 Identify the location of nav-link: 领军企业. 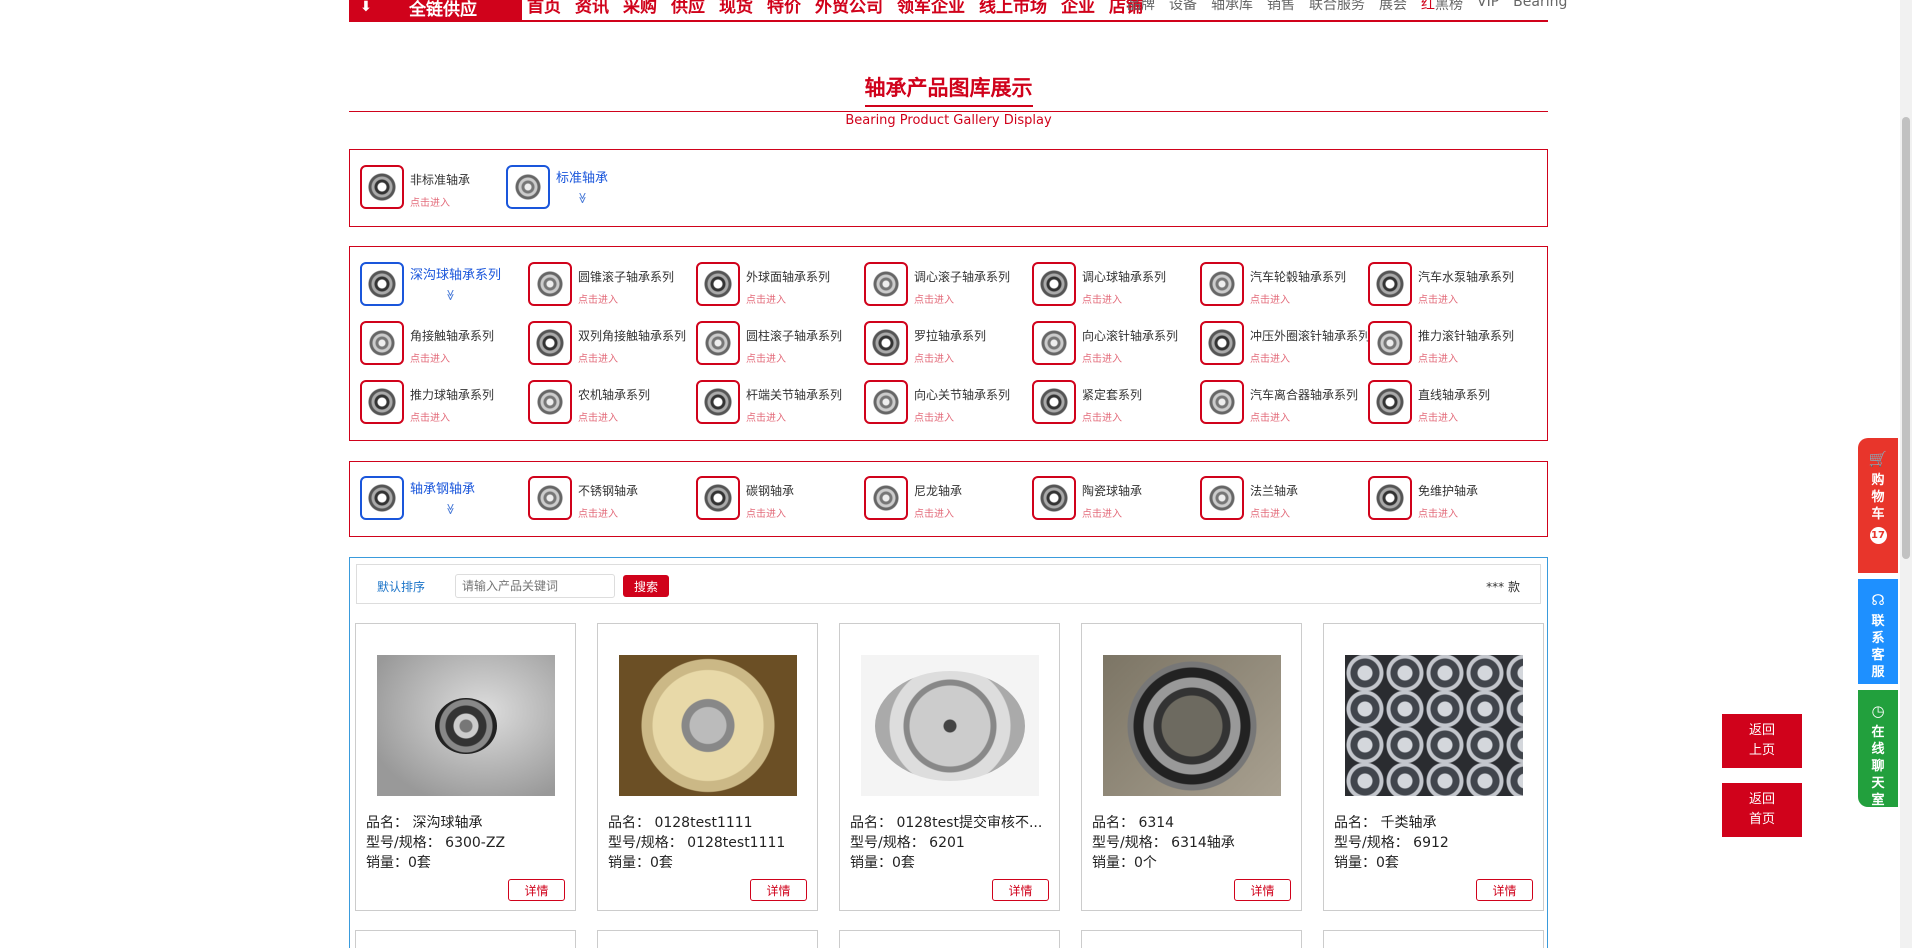
(931, 8).